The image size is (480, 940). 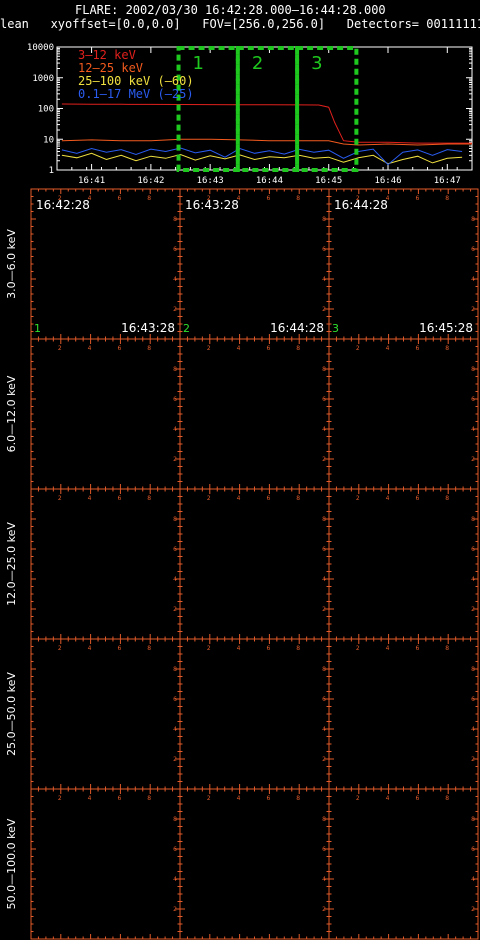 I want to click on x-tick-label: 16:41, so click(x=91, y=181).